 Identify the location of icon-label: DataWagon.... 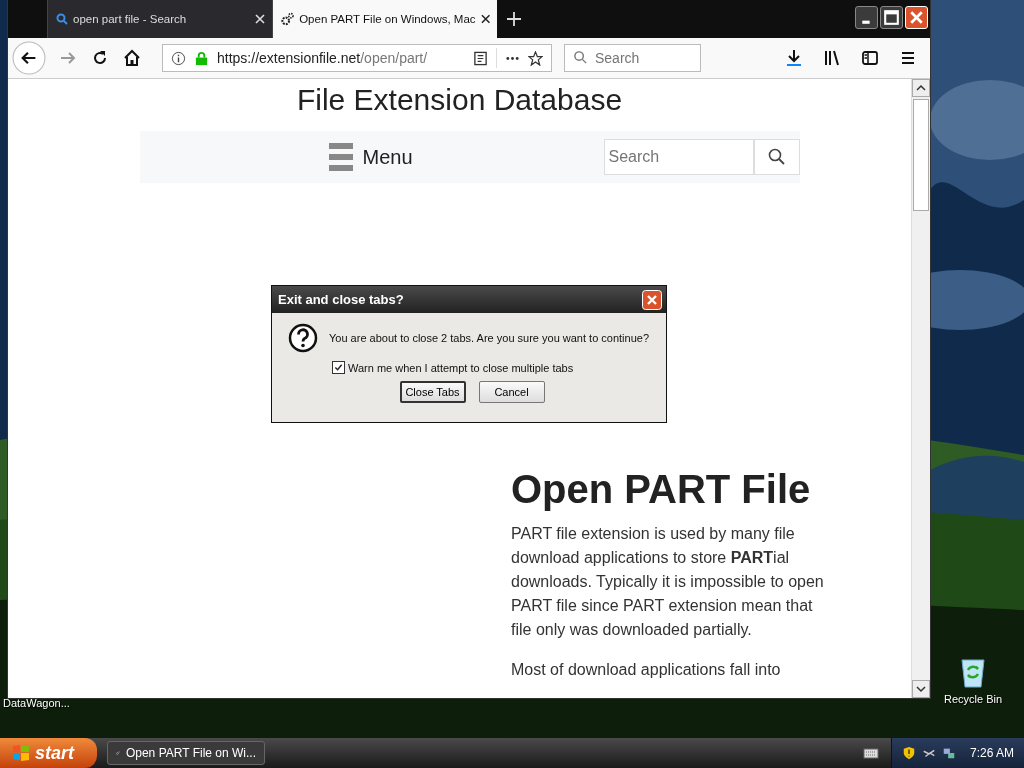
(36, 703).